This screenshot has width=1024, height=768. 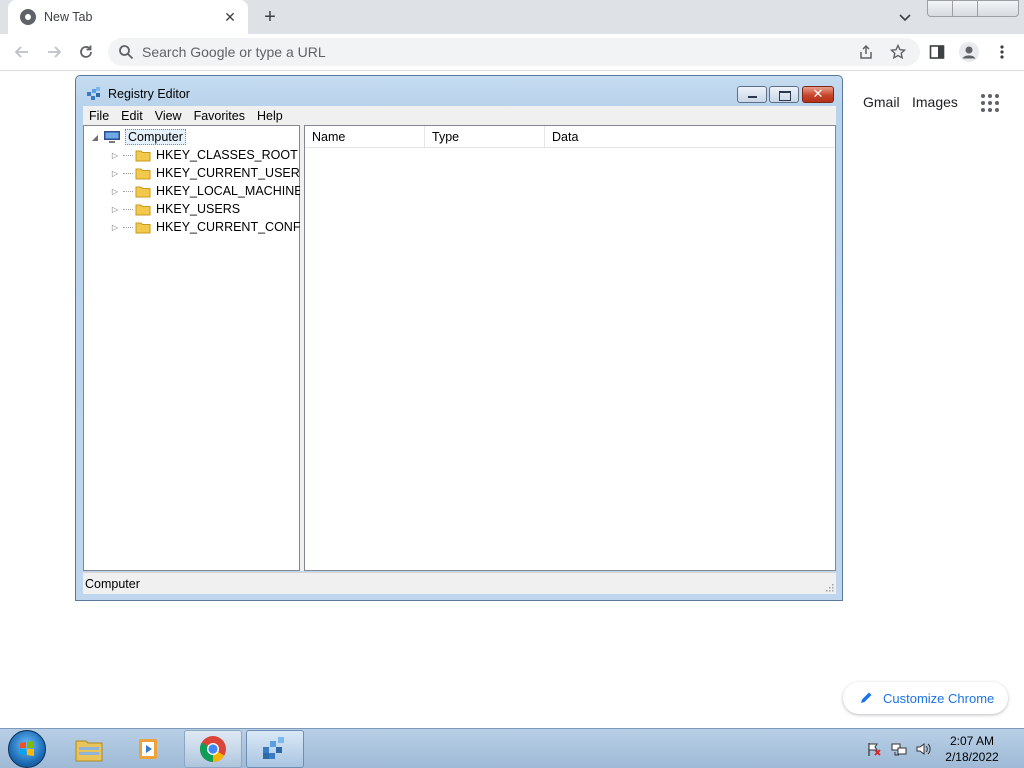 What do you see at coordinates (965, 8) in the screenshot?
I see `chrome-restore-button` at bounding box center [965, 8].